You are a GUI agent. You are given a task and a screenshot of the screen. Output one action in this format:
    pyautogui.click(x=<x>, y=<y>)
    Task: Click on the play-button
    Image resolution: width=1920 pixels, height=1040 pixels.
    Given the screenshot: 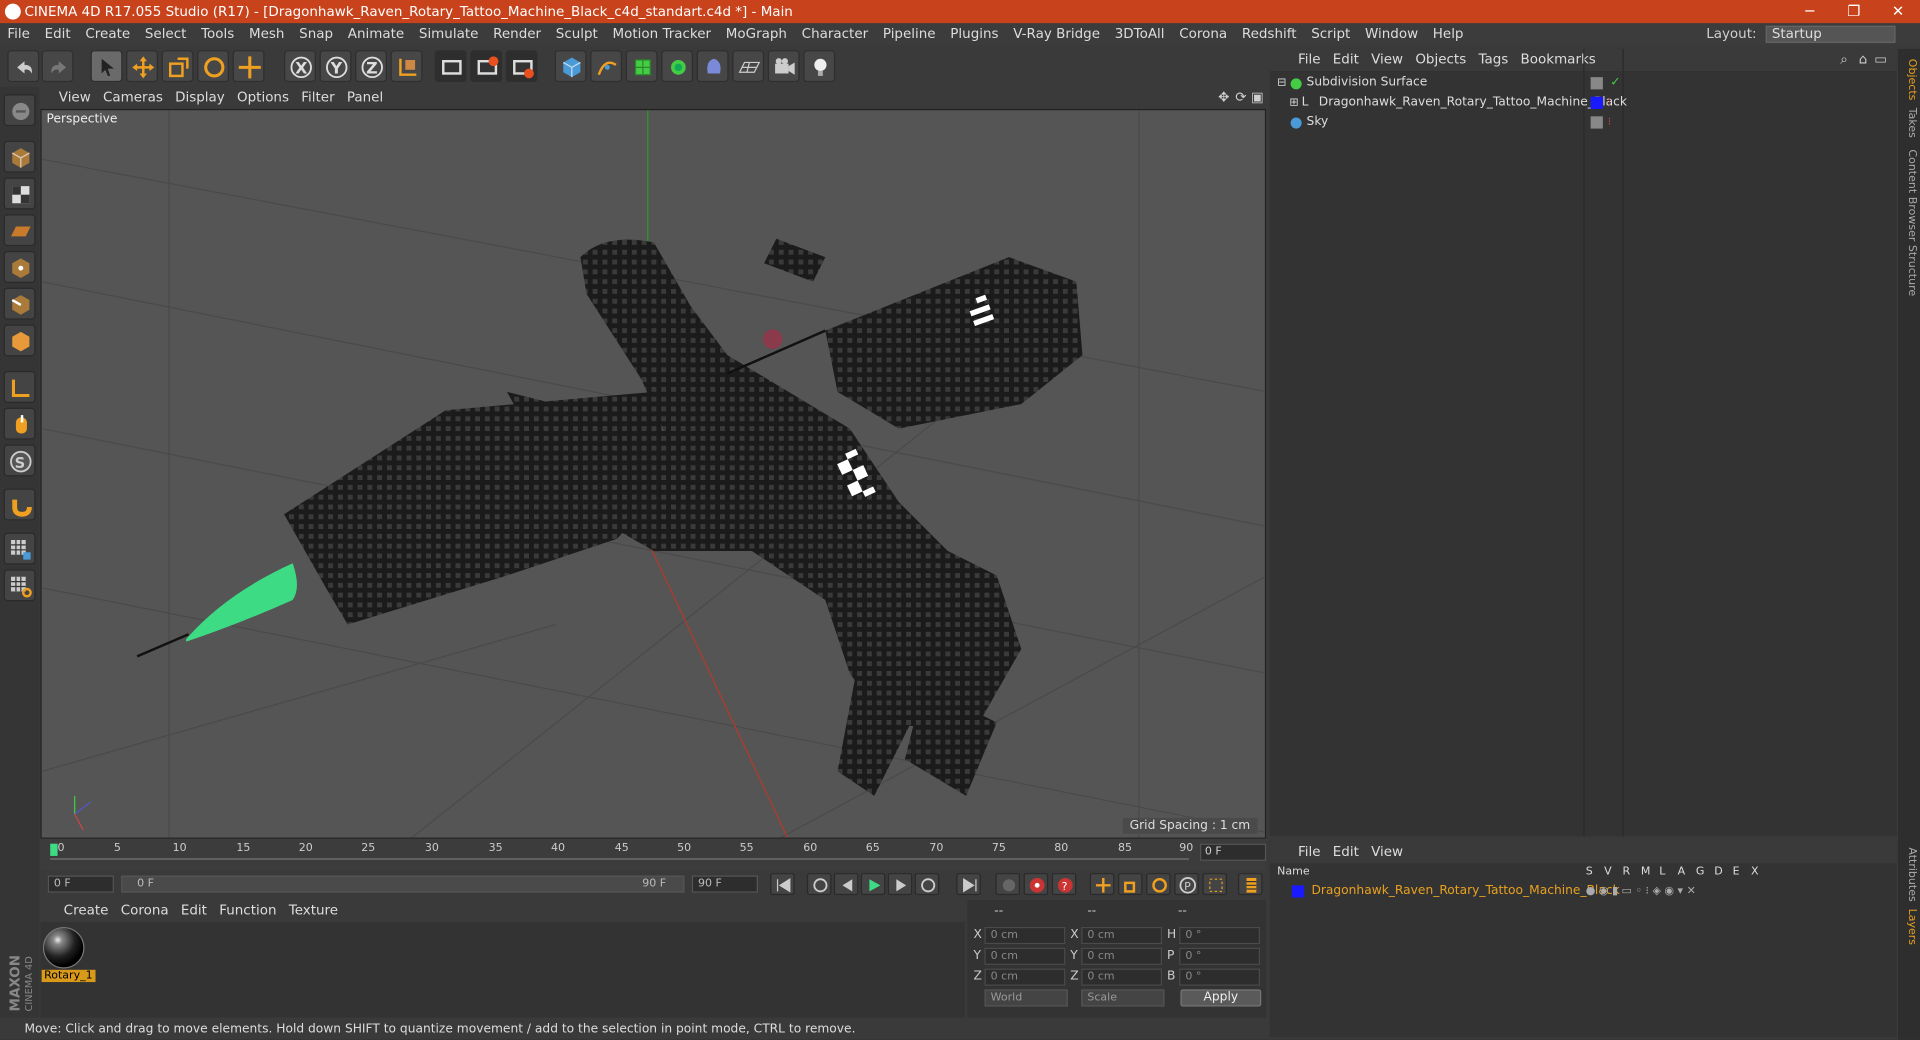 What is the action you would take?
    pyautogui.click(x=873, y=884)
    